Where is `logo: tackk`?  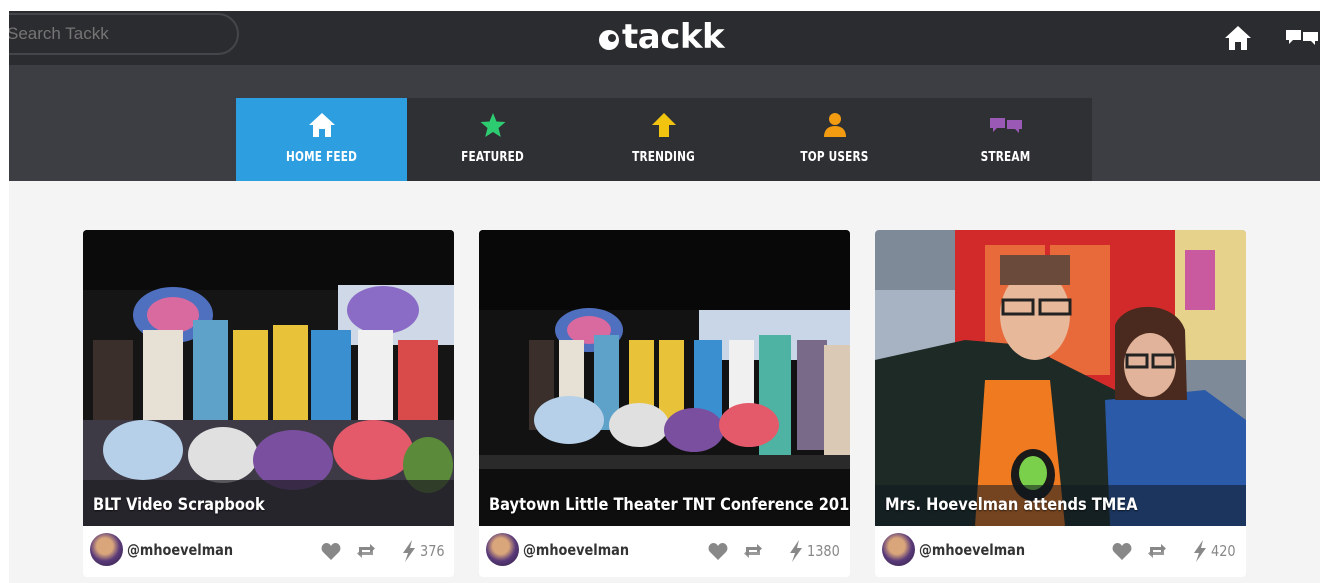
logo: tackk is located at coordinates (662, 37).